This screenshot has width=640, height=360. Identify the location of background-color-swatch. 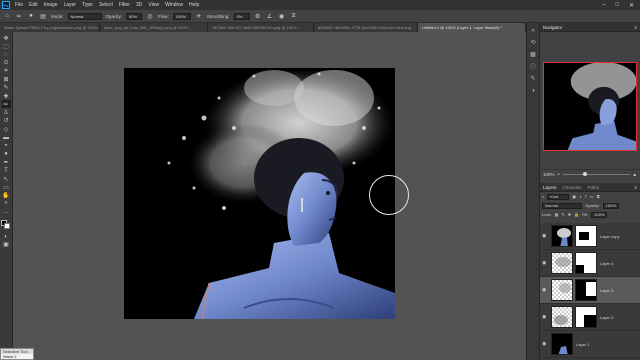
(7, 225).